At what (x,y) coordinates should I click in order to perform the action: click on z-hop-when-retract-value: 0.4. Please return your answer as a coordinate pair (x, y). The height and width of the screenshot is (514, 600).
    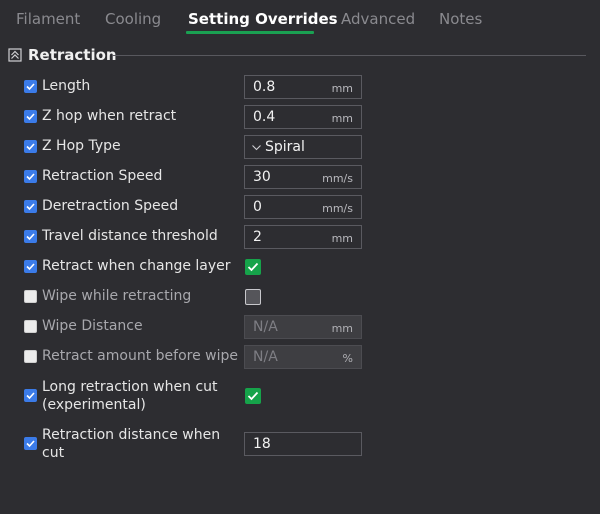
    Looking at the image, I should click on (264, 117).